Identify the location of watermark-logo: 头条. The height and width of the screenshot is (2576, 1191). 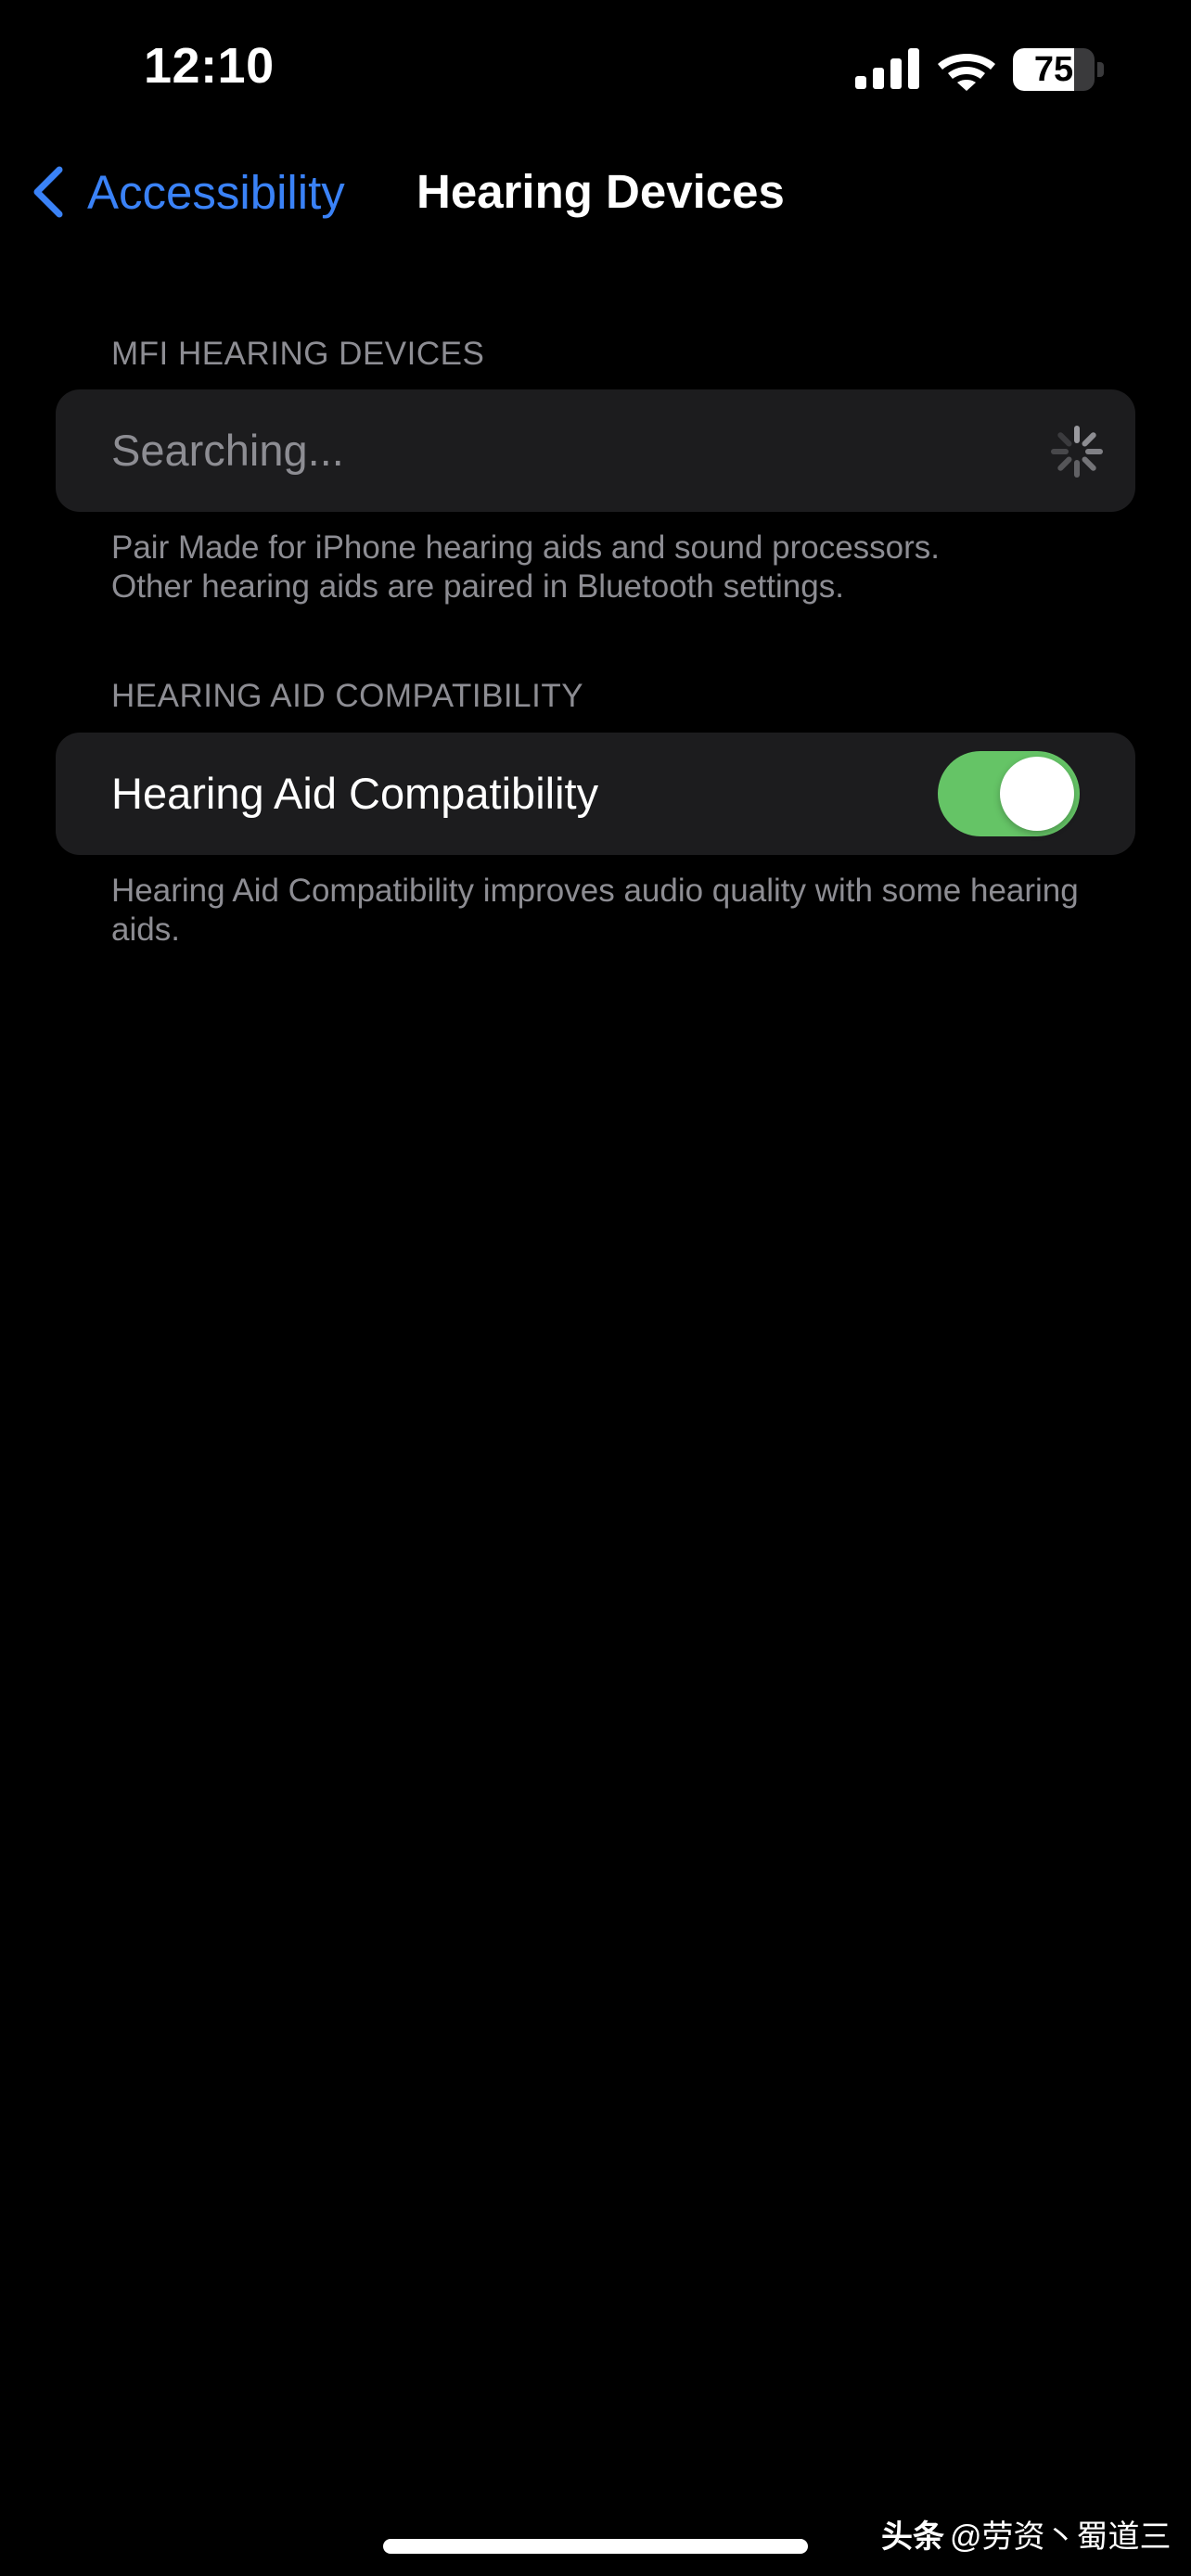
(912, 2537).